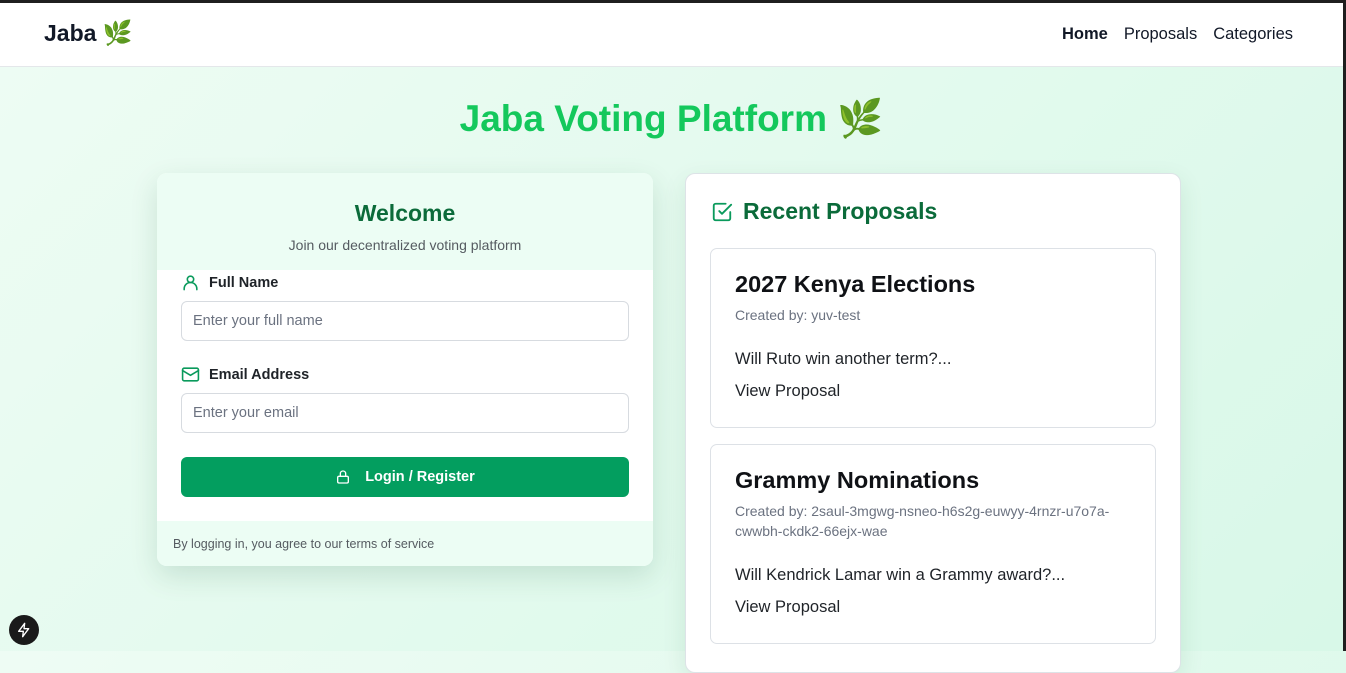 The height and width of the screenshot is (673, 1346). What do you see at coordinates (190, 374) in the screenshot?
I see `mail-icon` at bounding box center [190, 374].